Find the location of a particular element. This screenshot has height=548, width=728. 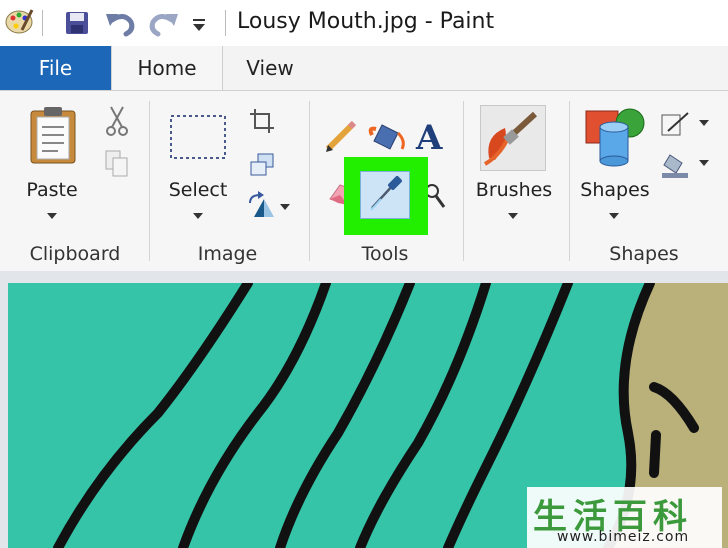

color-picker-icon is located at coordinates (386, 193).